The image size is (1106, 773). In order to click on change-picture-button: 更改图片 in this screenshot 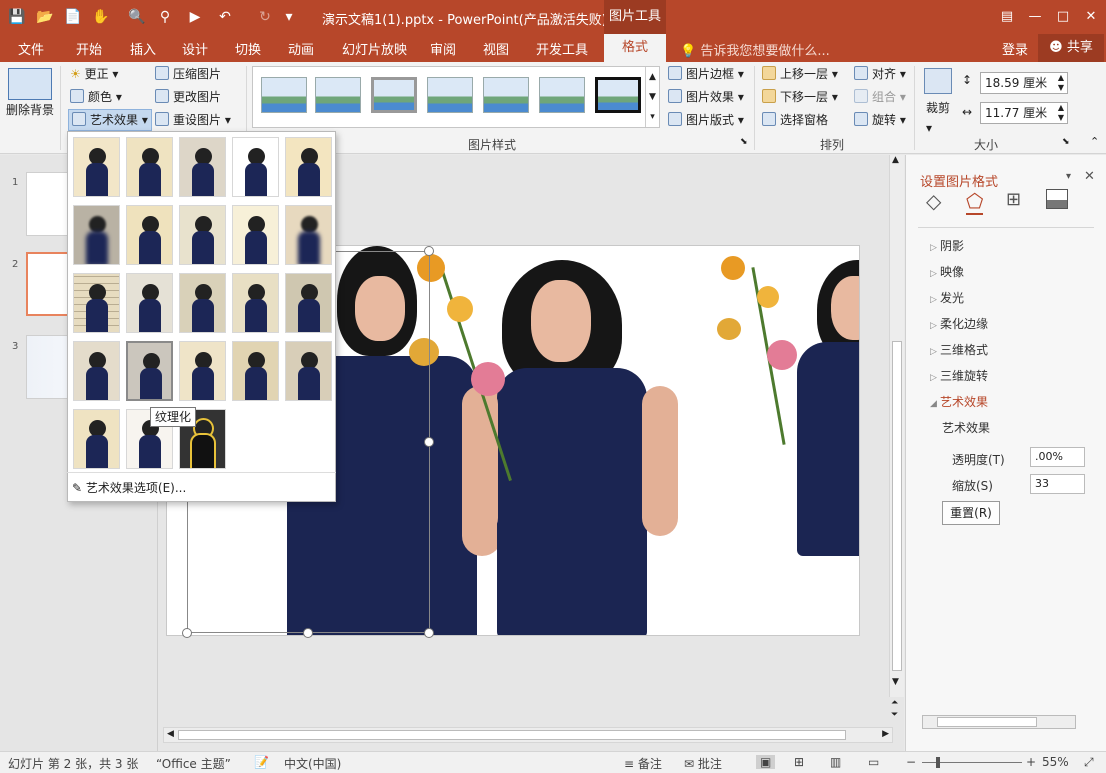, I will do `click(188, 97)`.